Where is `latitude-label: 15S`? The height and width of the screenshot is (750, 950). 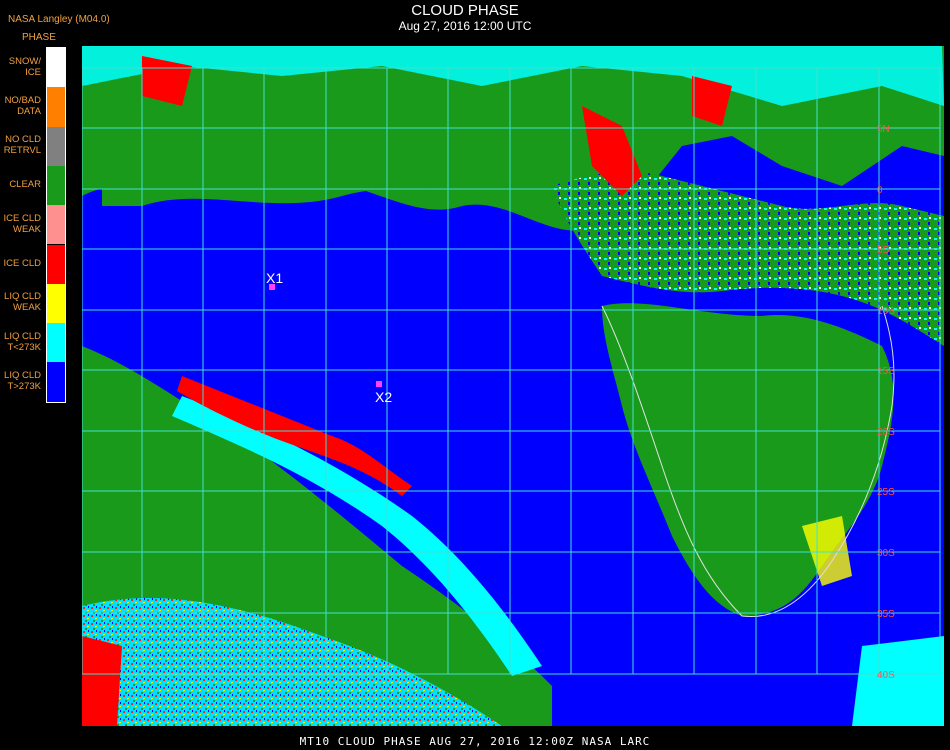
latitude-label: 15S is located at coordinates (886, 371).